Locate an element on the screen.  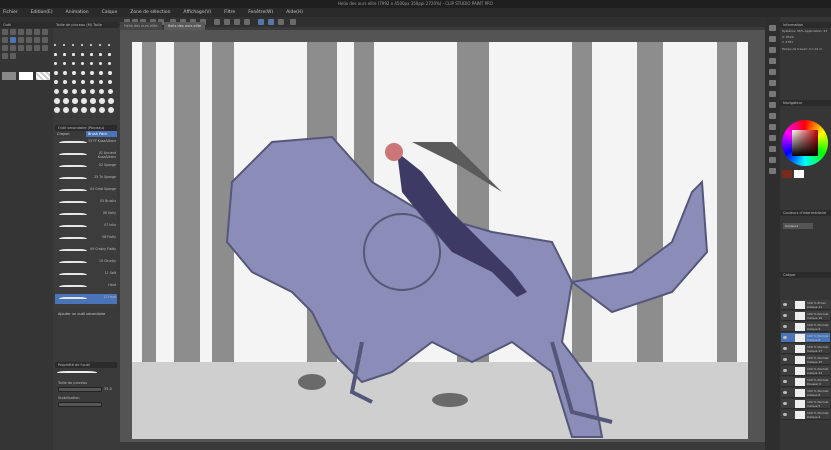
grid-icon is located at coordinates (281, 22).